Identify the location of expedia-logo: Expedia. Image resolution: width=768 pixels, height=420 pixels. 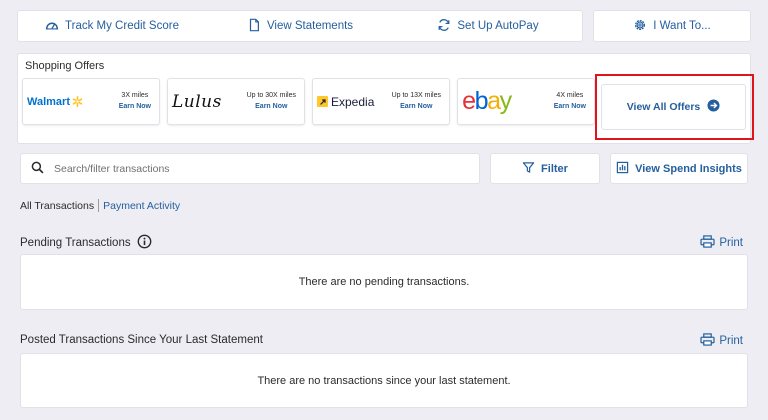
(345, 101).